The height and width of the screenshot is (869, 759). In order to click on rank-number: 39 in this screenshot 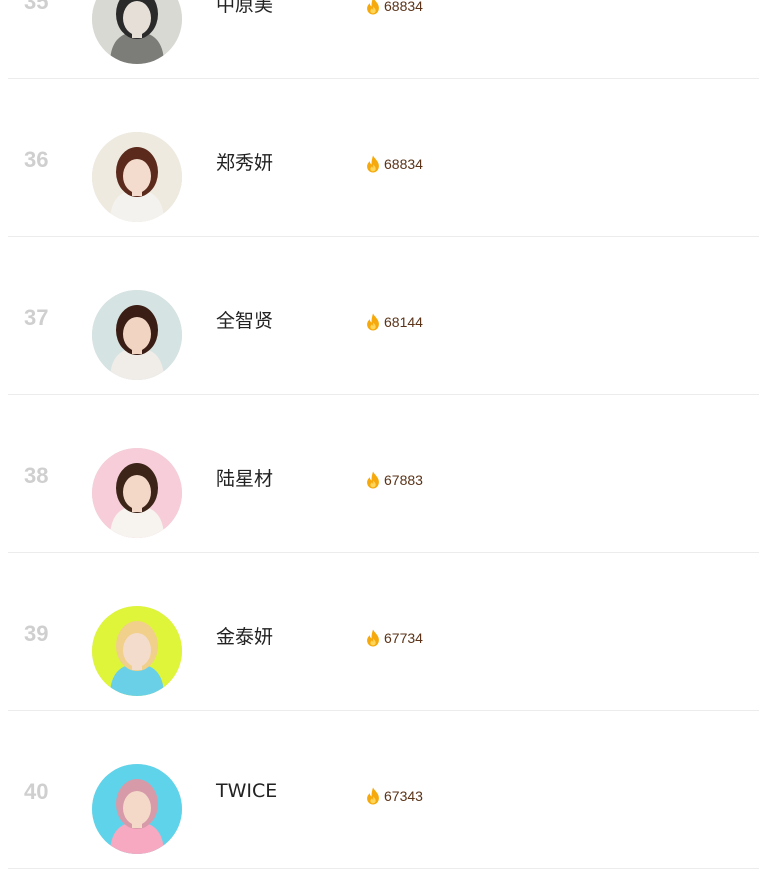, I will do `click(36, 633)`.